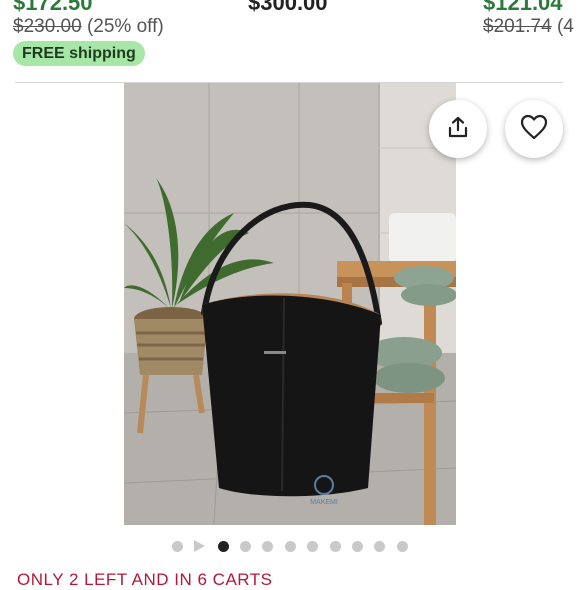  What do you see at coordinates (223, 546) in the screenshot?
I see `carousel-dot-active` at bounding box center [223, 546].